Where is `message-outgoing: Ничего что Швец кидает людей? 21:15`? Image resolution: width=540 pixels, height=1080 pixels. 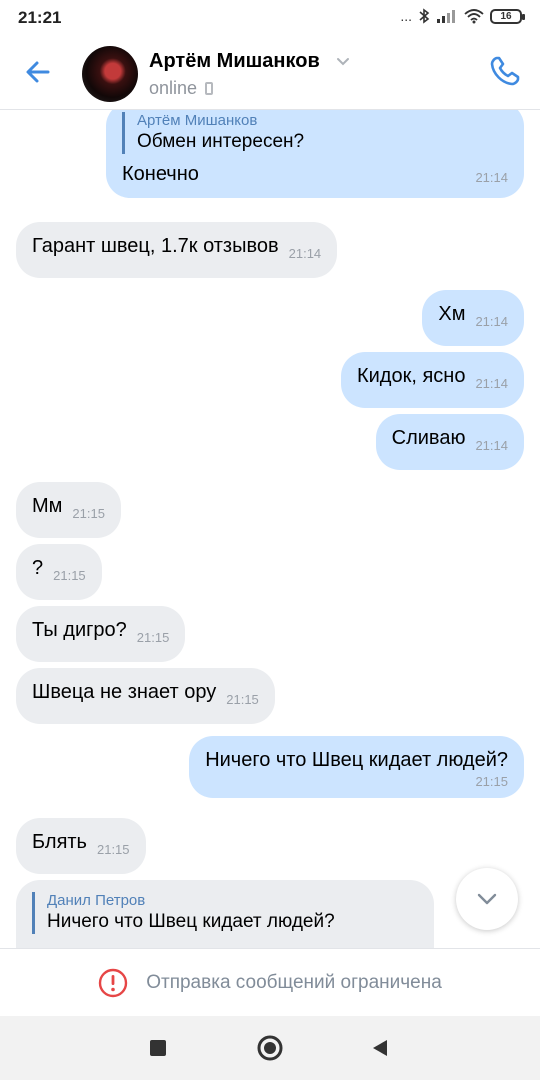
message-outgoing: Ничего что Швец кидает людей? 21:15 is located at coordinates (356, 767).